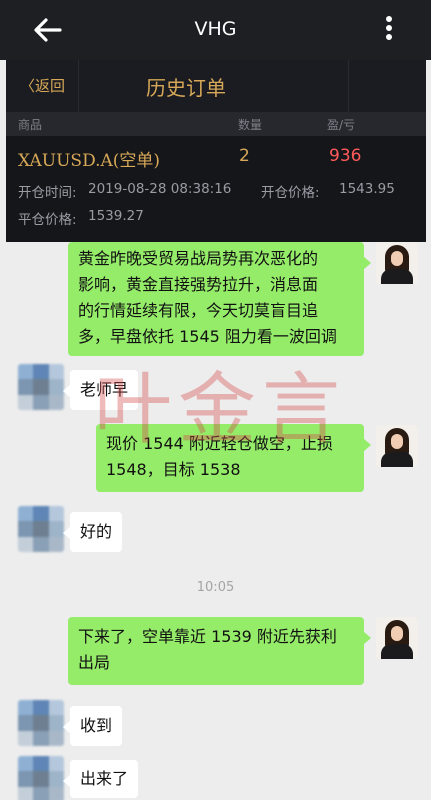 This screenshot has height=800, width=431. What do you see at coordinates (219, 443) in the screenshot?
I see `message-text: 现价 1544 附近轻仓做空，止损` at bounding box center [219, 443].